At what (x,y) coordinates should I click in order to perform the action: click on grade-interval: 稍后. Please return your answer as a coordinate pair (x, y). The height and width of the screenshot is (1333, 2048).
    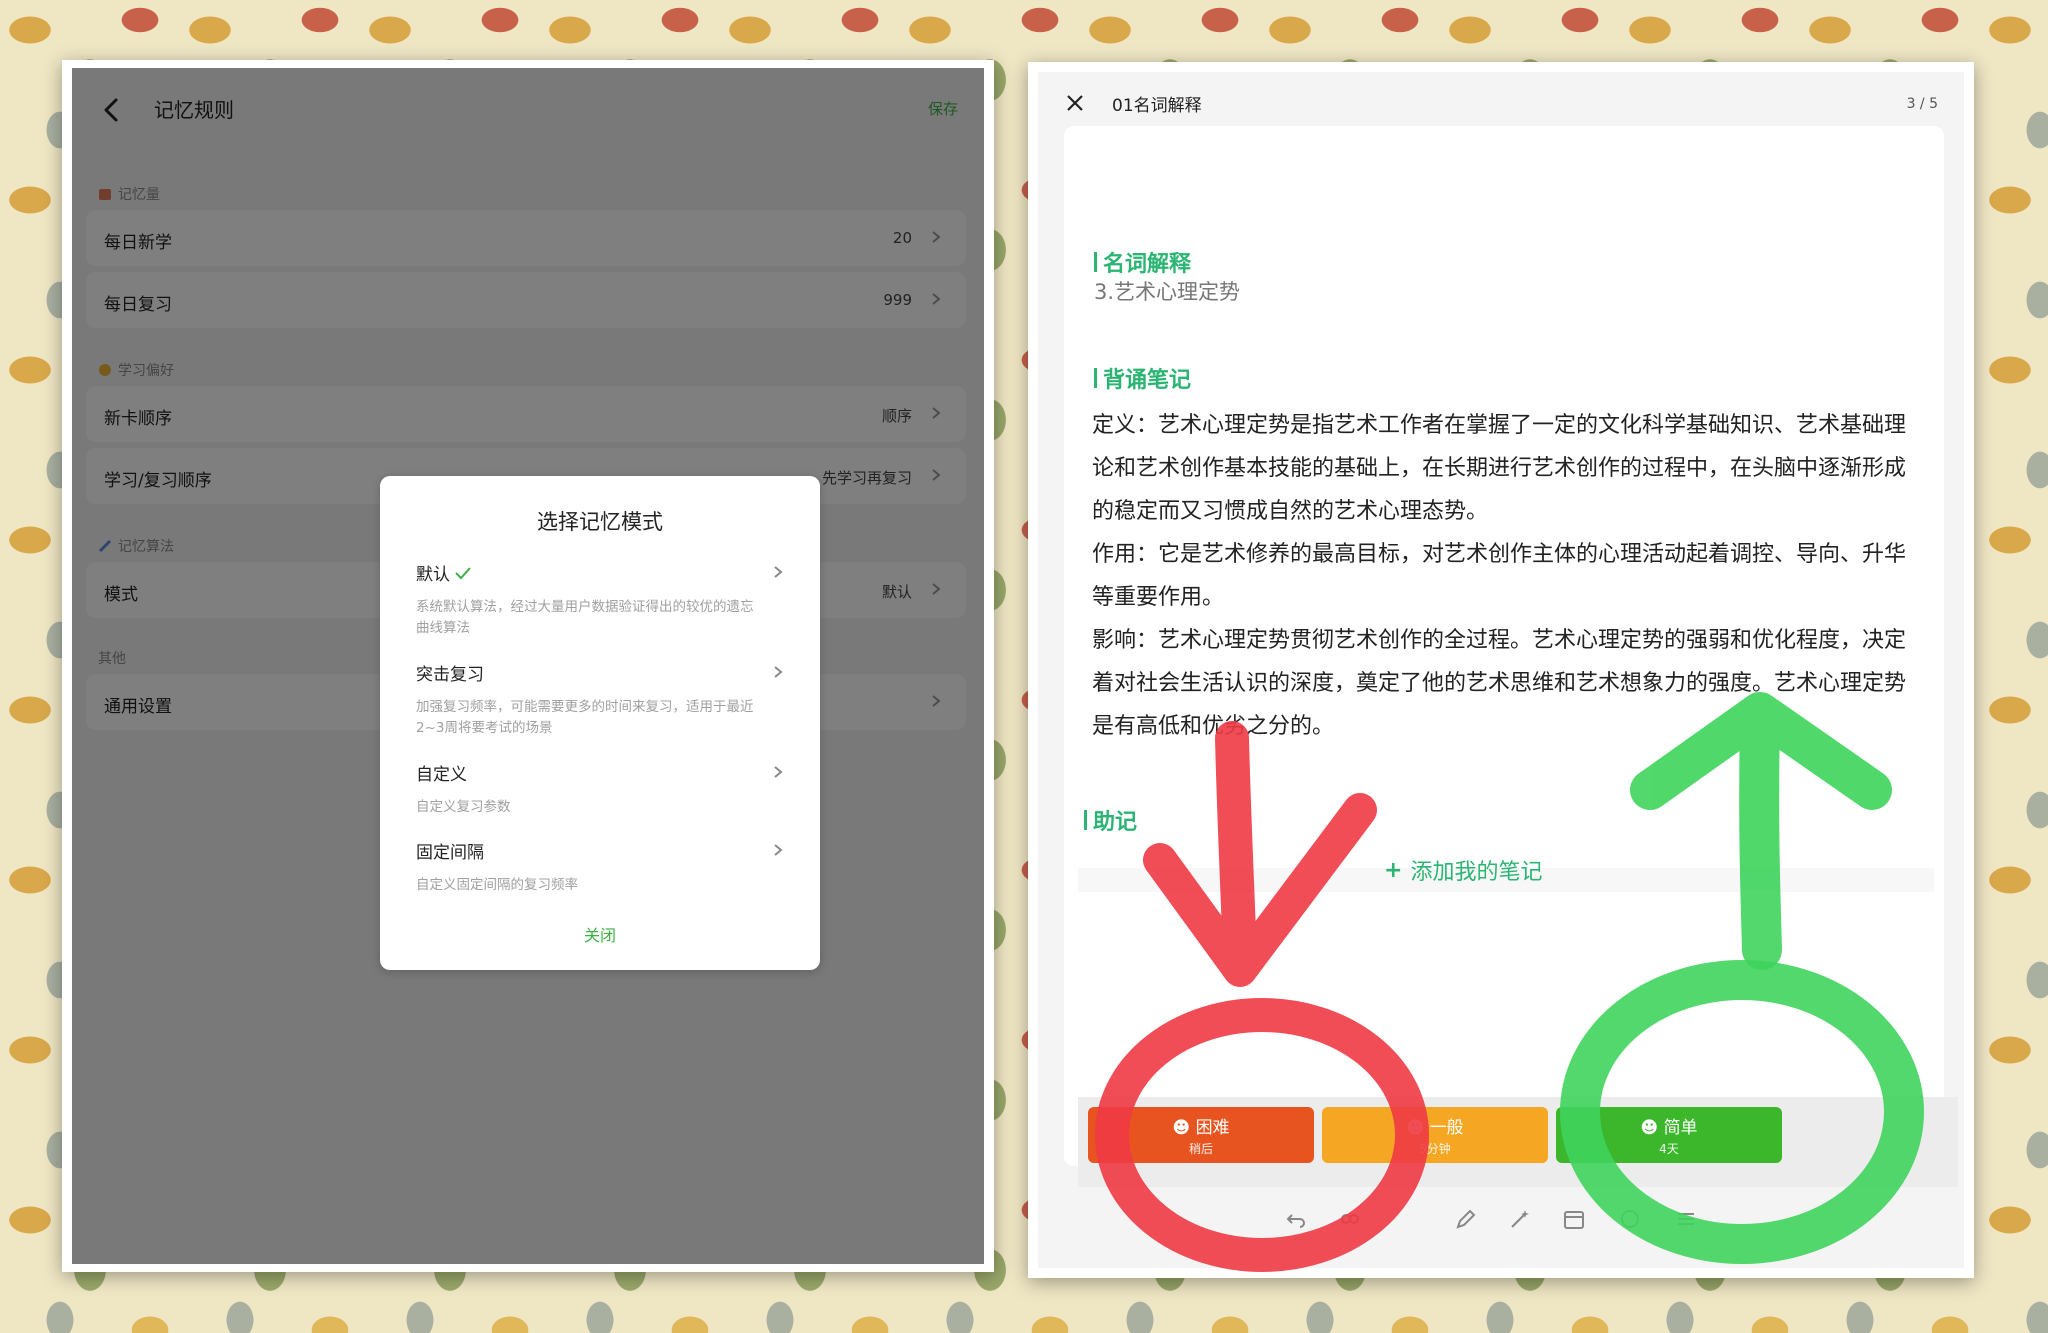
    Looking at the image, I should click on (1200, 1149).